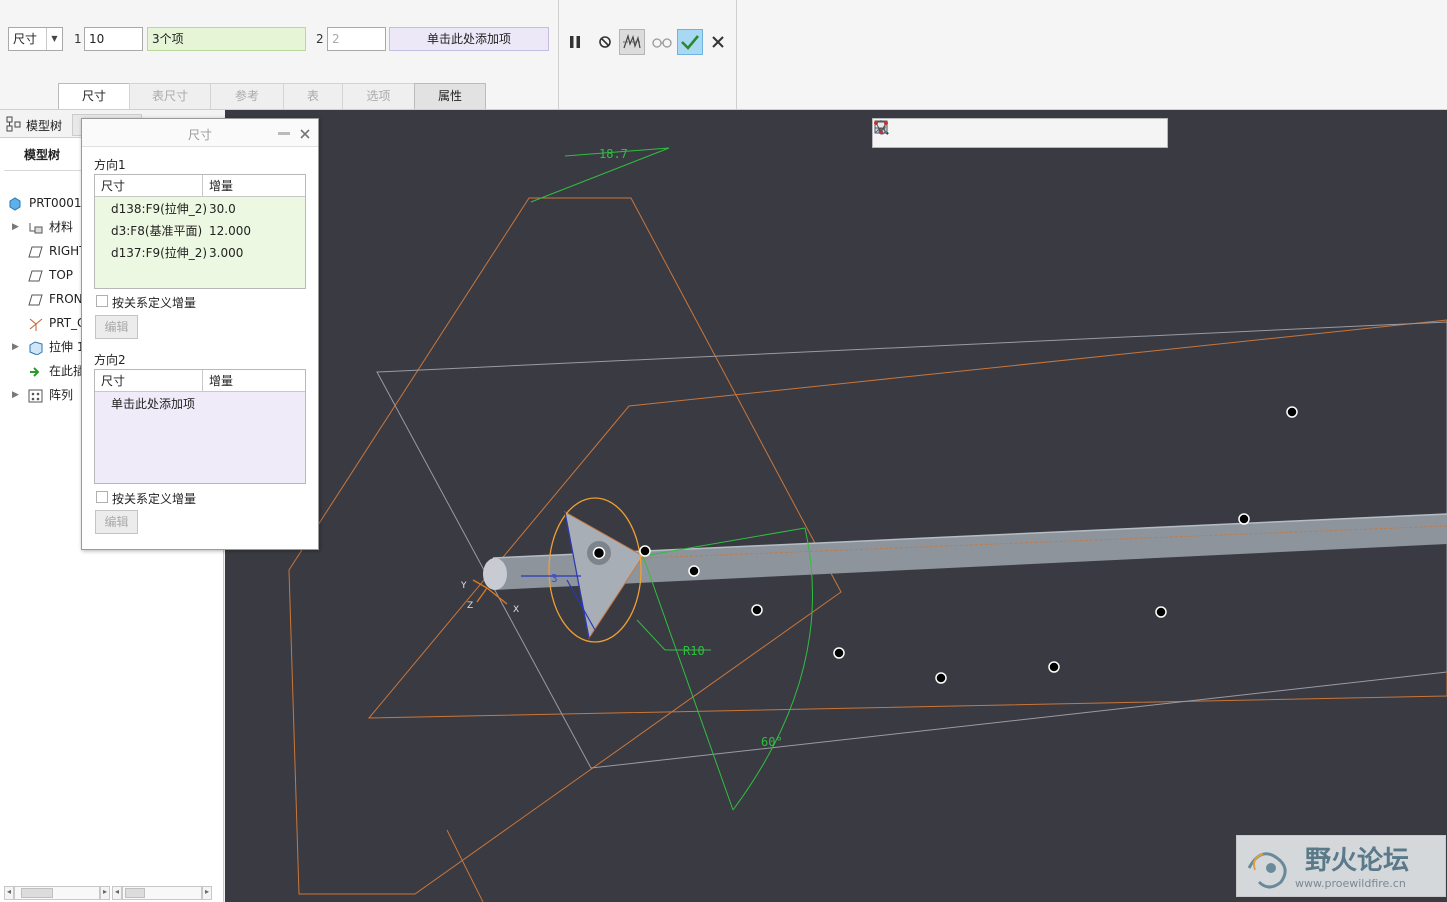 Image resolution: width=1447 pixels, height=902 pixels. I want to click on model-tree-tab-label: 模型树, so click(44, 125).